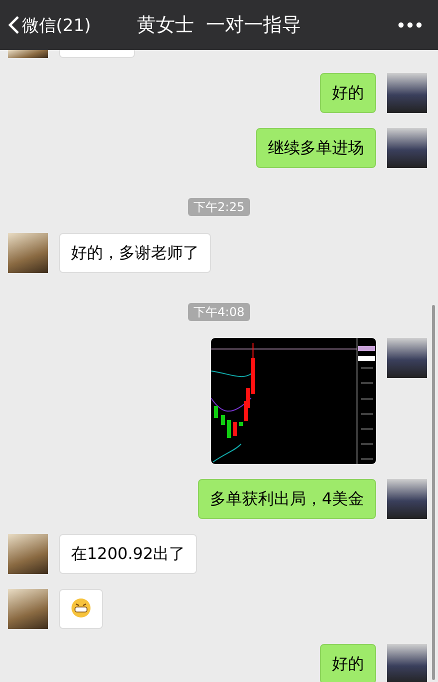 Image resolution: width=438 pixels, height=682 pixels. What do you see at coordinates (253, 350) in the screenshot?
I see `candle-wick` at bounding box center [253, 350].